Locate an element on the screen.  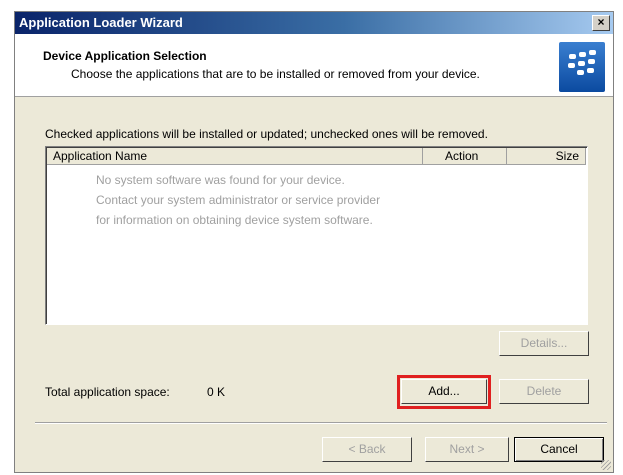
close-button: × is located at coordinates (601, 23).